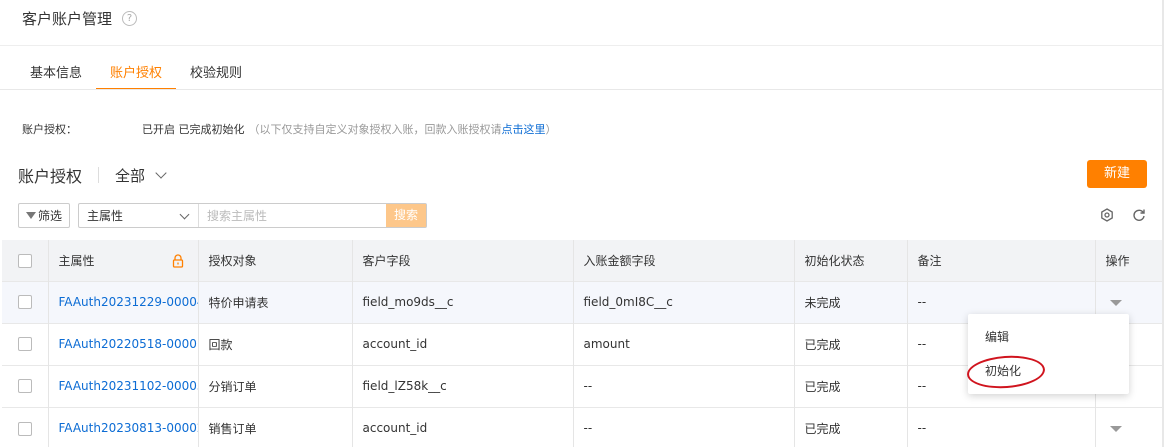 Image resolution: width=1164 pixels, height=447 pixels. Describe the element at coordinates (128, 428) in the screenshot. I see `record-id-link: FAAuth20230813-00002` at that location.